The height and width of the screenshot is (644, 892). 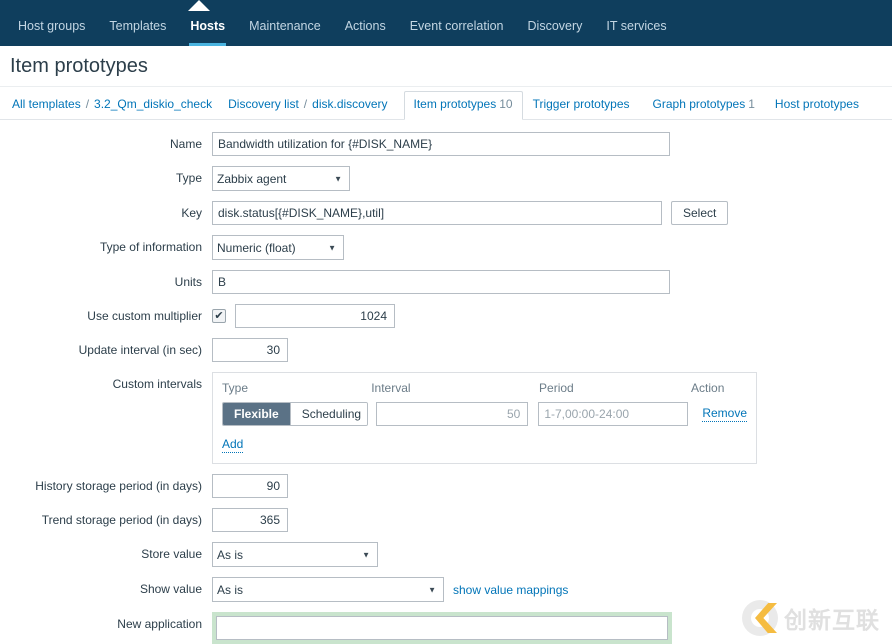 I want to click on update-interval-control, so click(x=250, y=350).